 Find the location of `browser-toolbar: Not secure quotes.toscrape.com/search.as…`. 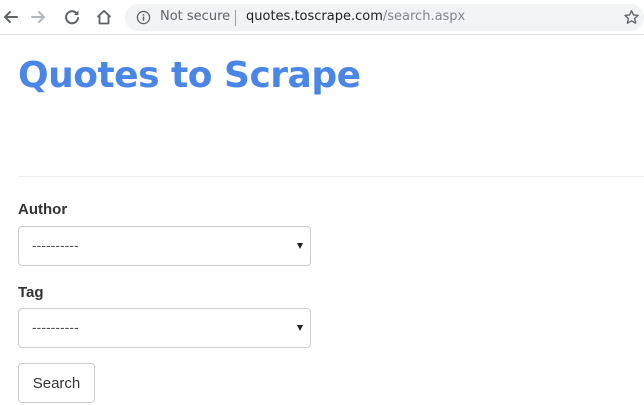

browser-toolbar: Not secure quotes.toscrape.com/search.as… is located at coordinates (322, 17).